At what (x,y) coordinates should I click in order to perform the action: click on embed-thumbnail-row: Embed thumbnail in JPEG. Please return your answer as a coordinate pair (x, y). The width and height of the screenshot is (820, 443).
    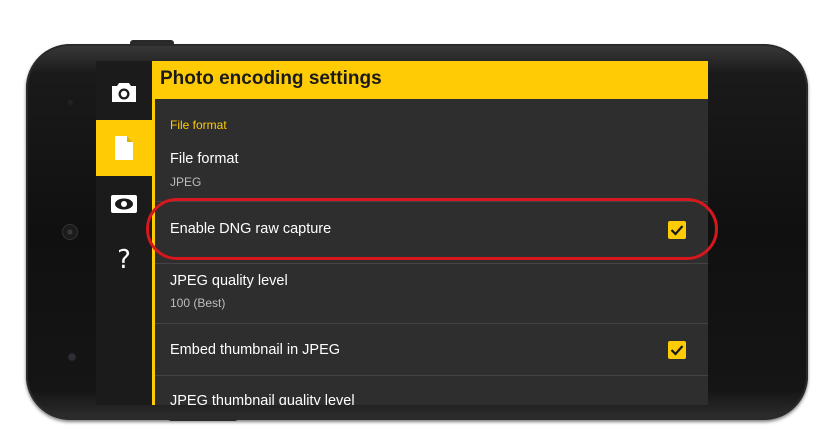
    Looking at the image, I should click on (431, 350).